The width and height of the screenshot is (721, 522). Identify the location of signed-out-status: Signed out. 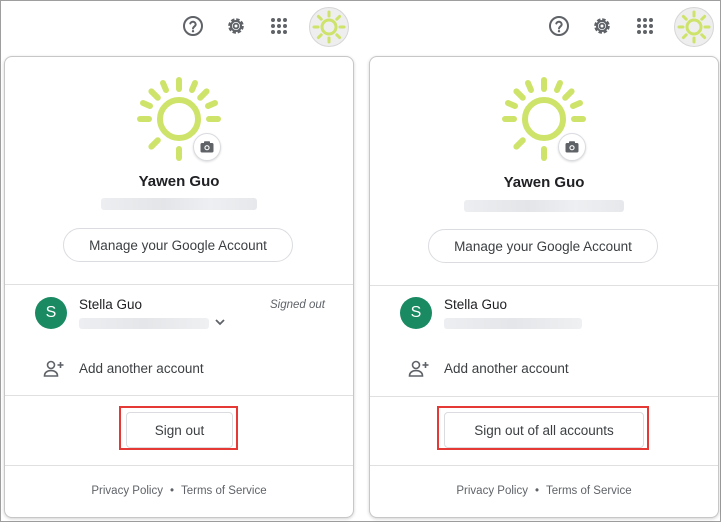
(297, 305).